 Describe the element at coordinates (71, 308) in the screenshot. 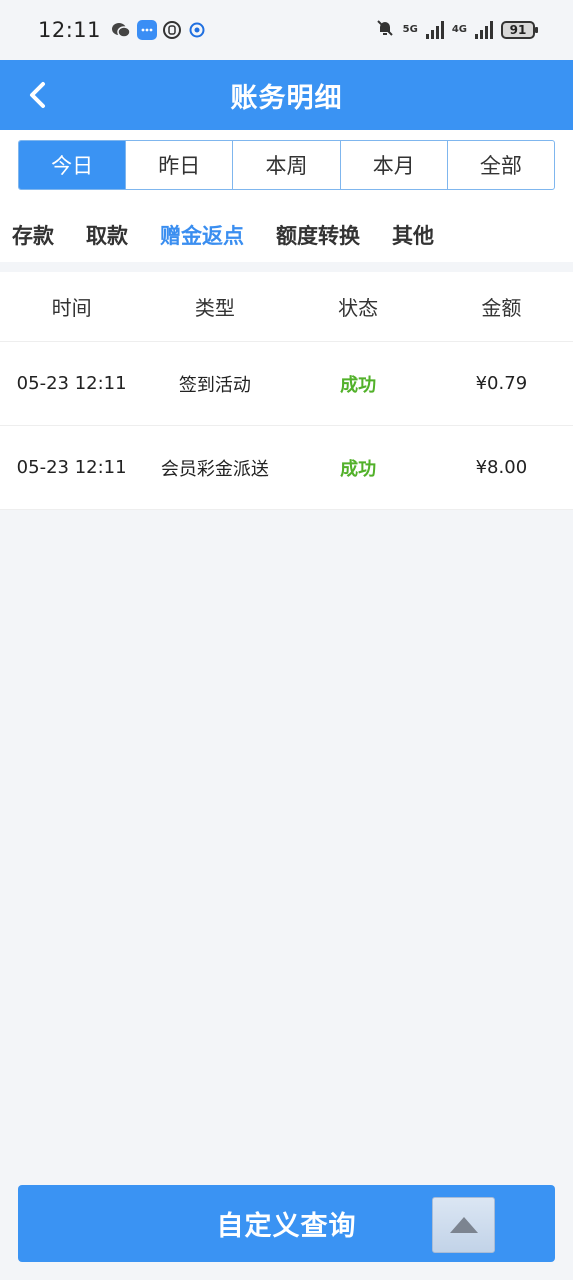

I see `header-time: 时间` at that location.